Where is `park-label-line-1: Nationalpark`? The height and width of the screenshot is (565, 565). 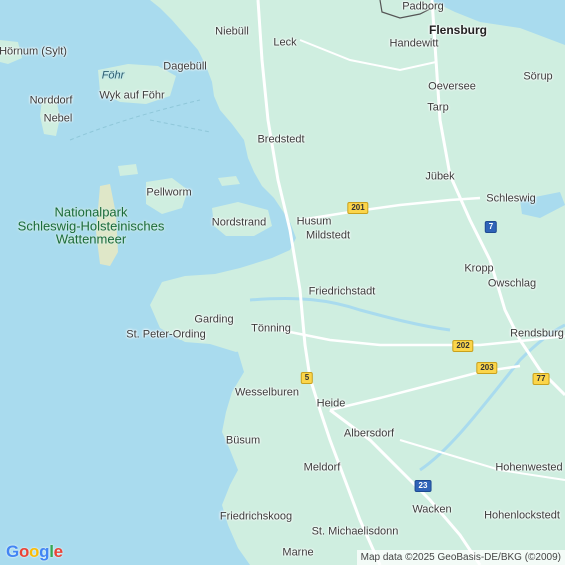 park-label-line-1: Nationalpark is located at coordinates (91, 212).